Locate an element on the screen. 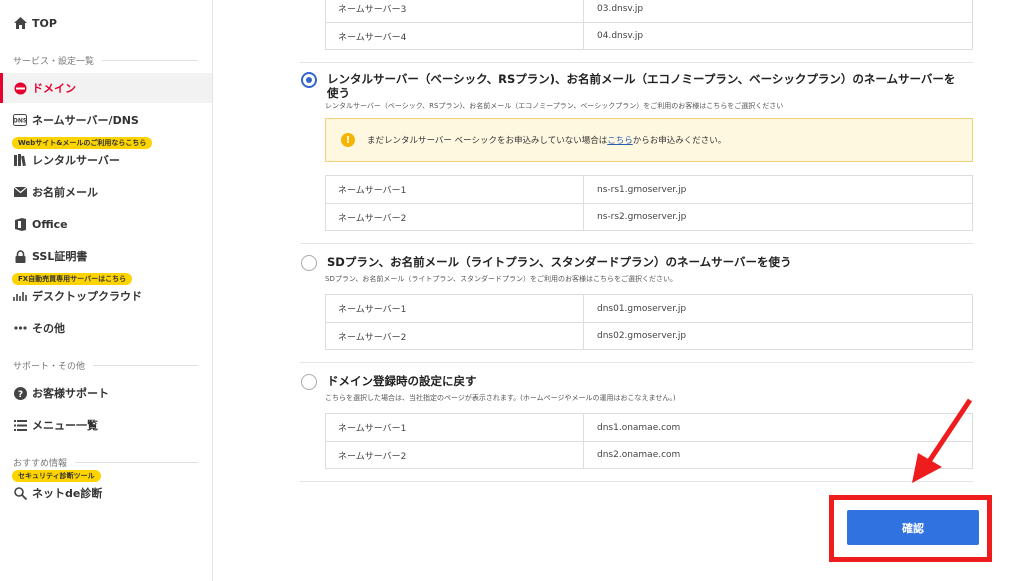  section-header-services: サービス・設定一覧 is located at coordinates (105, 60).